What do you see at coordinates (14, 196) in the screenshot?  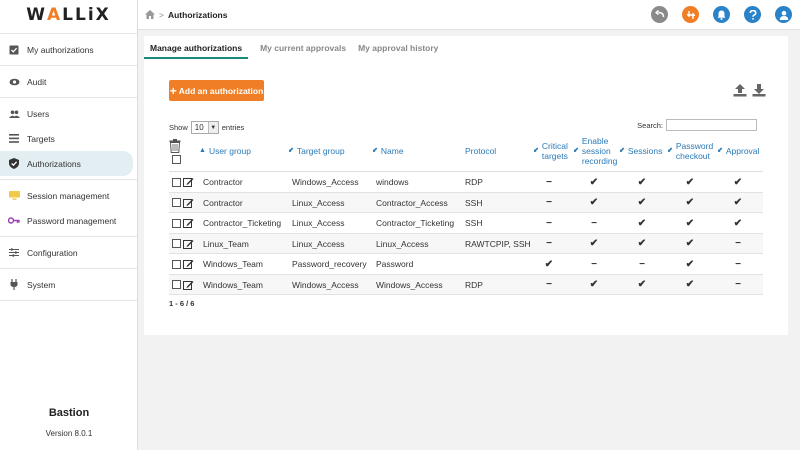 I see `monitor-icon` at bounding box center [14, 196].